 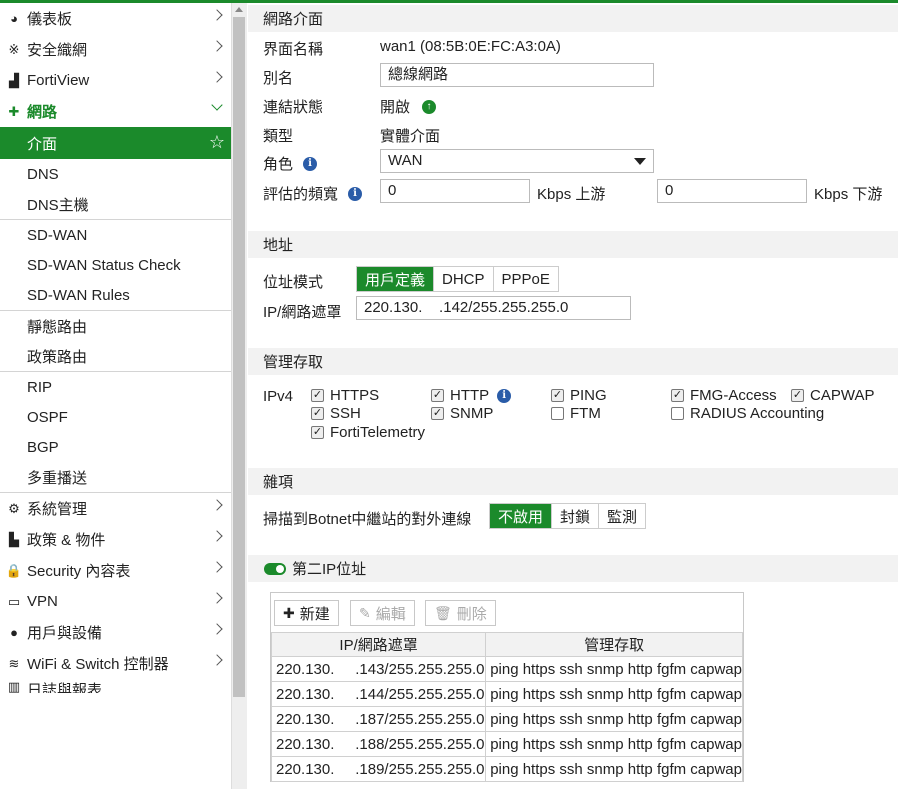 I want to click on alias-input: 總線網路, so click(x=517, y=75).